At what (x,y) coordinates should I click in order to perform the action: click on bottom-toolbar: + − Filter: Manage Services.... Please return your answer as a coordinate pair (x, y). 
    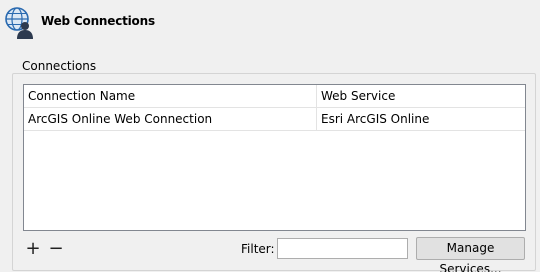
    Looking at the image, I should click on (270, 254).